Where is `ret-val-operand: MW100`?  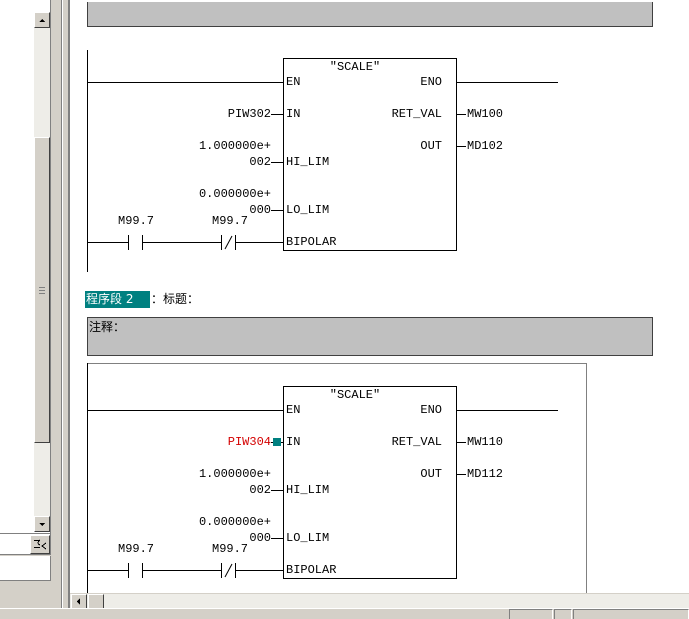
ret-val-operand: MW100 is located at coordinates (485, 114).